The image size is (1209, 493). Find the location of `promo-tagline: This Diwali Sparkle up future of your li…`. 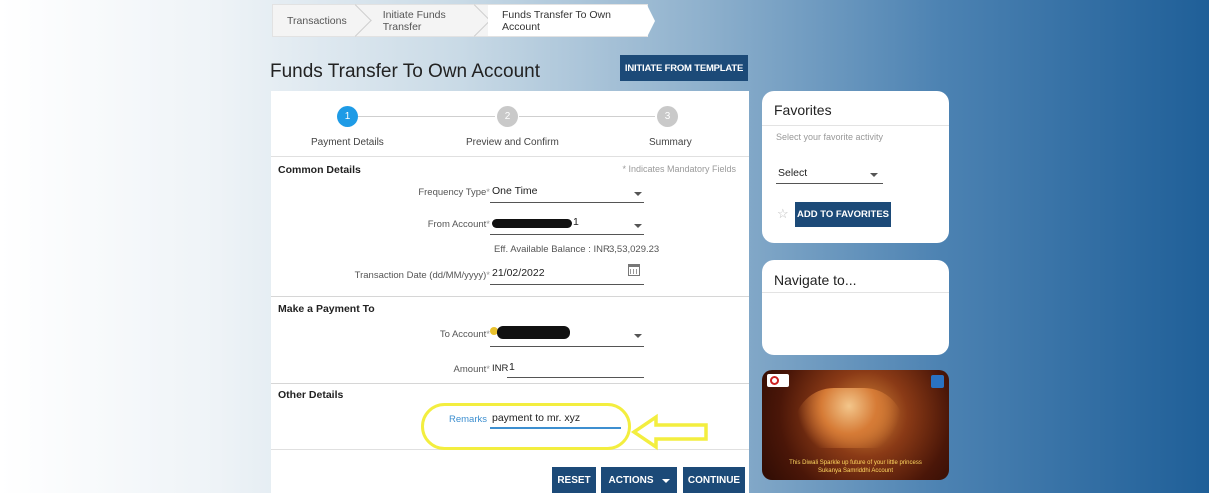

promo-tagline: This Diwali Sparkle up future of your li… is located at coordinates (855, 463).